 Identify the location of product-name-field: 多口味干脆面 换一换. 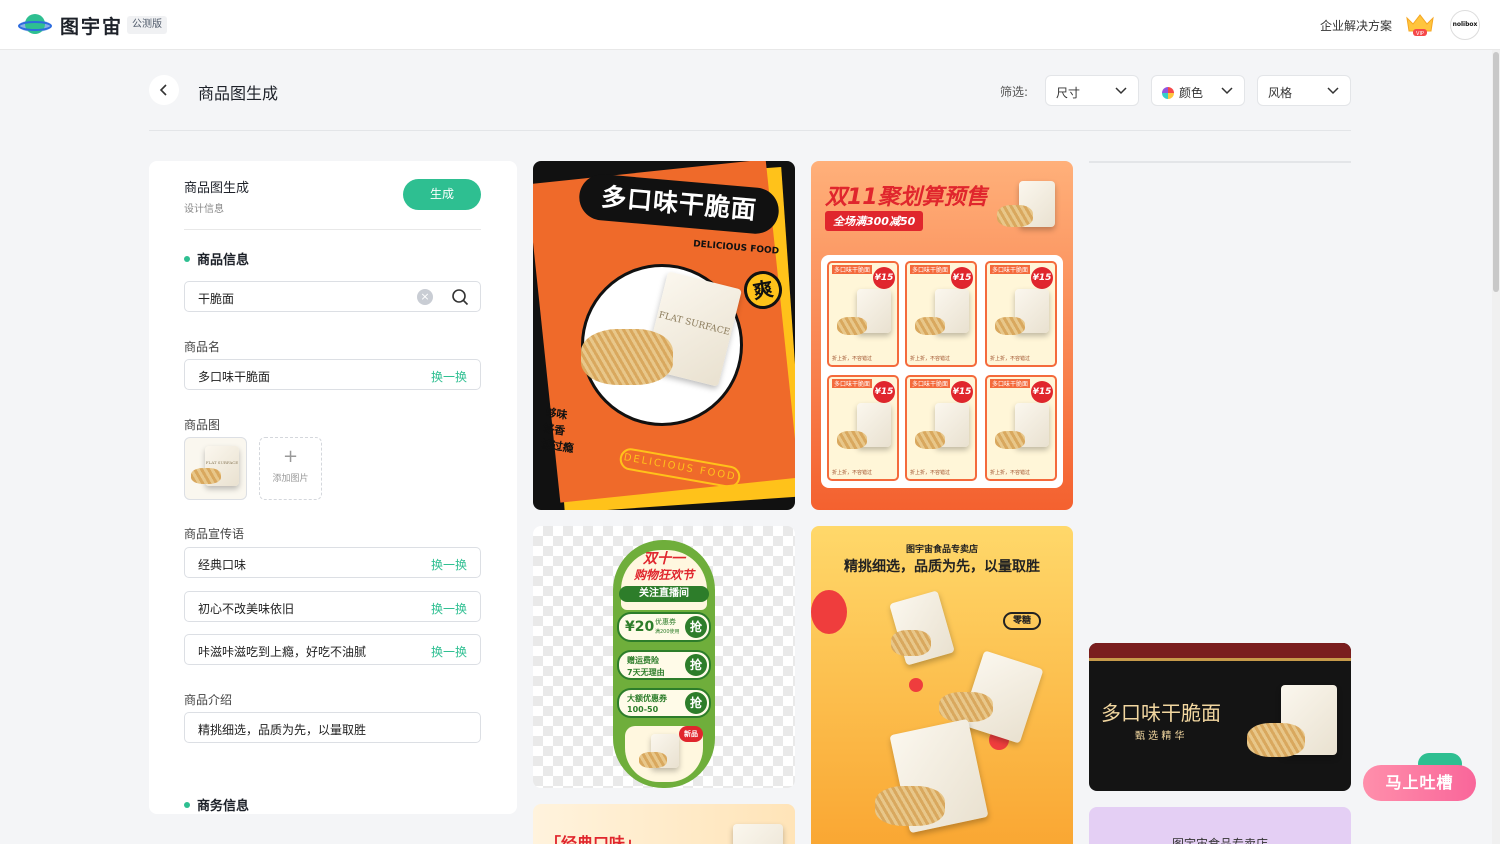
(332, 374).